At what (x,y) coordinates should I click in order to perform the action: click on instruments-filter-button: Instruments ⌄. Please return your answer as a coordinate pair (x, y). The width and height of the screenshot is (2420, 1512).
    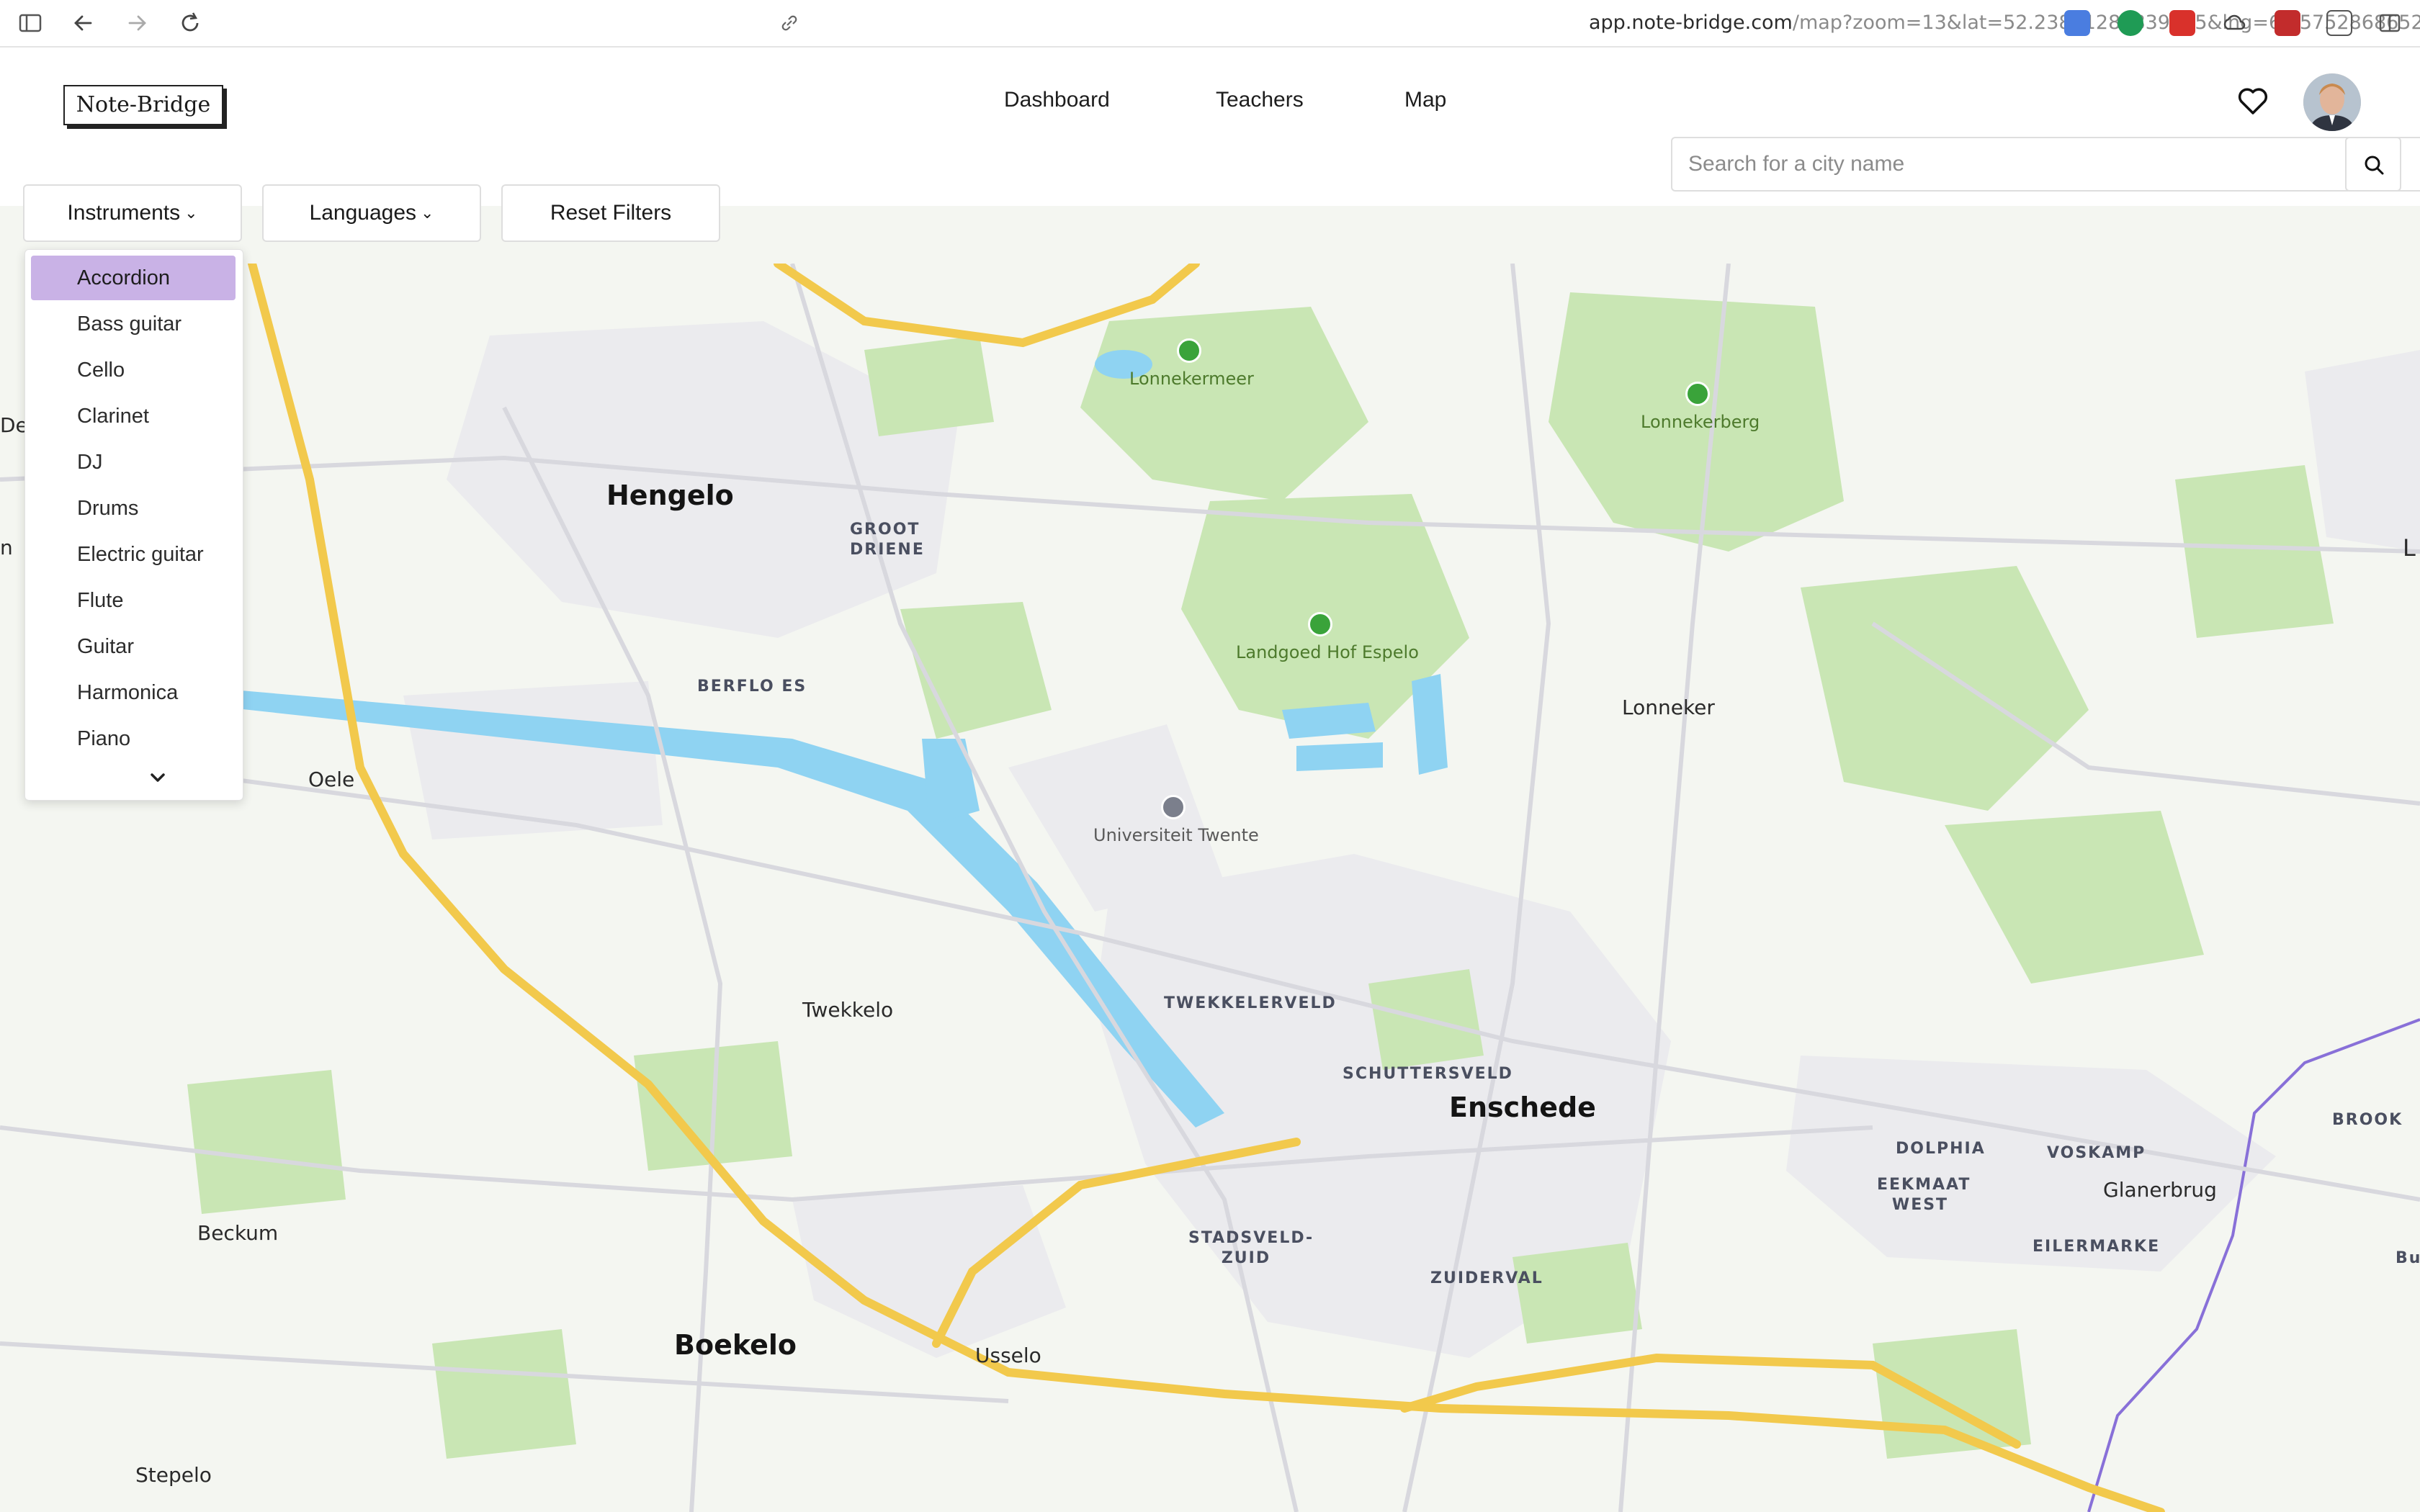
    Looking at the image, I should click on (132, 213).